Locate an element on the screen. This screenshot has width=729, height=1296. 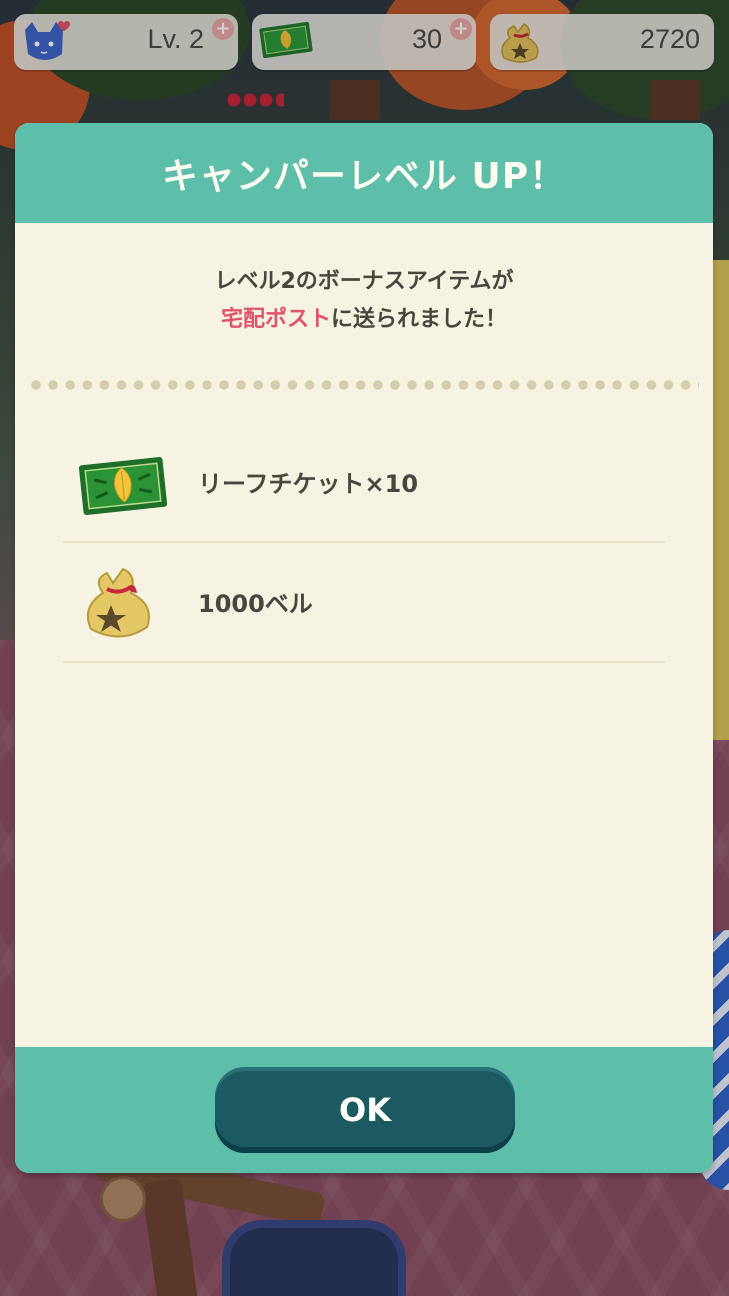
dialog-footer: OK is located at coordinates (364, 1110).